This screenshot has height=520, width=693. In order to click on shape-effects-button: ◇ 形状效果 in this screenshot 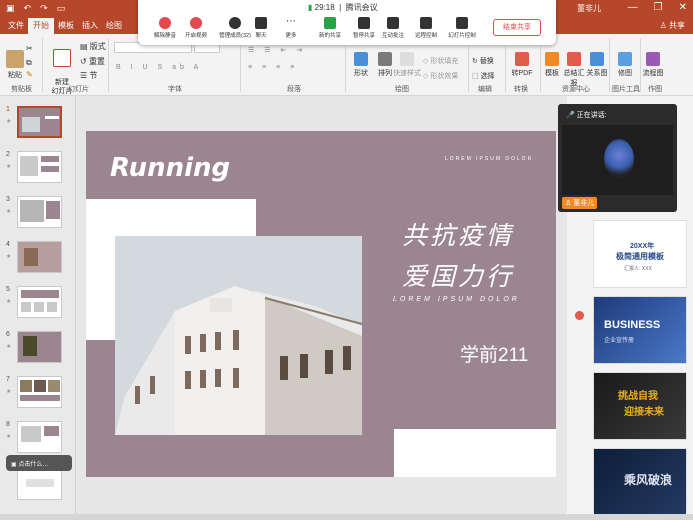, I will do `click(440, 76)`.